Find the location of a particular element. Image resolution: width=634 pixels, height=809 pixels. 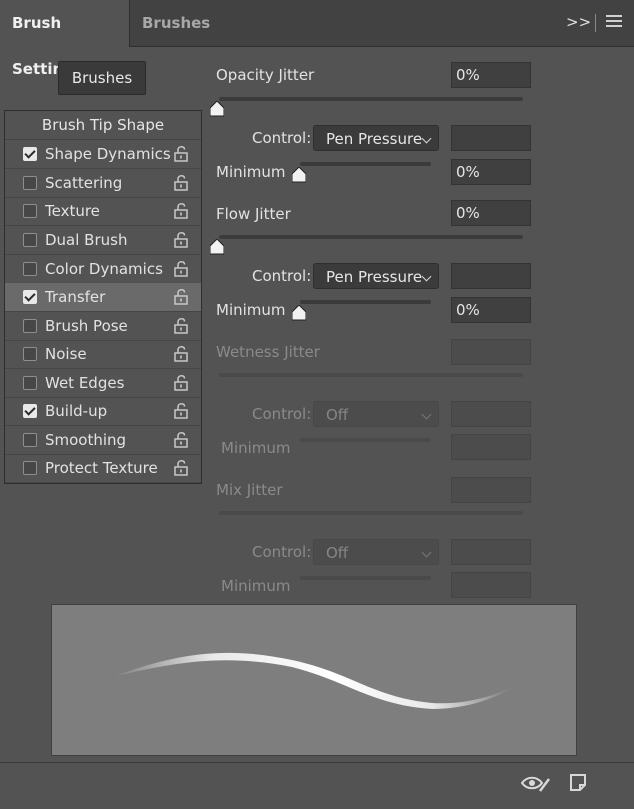

opacity-minimum-input: 0% is located at coordinates (491, 172).